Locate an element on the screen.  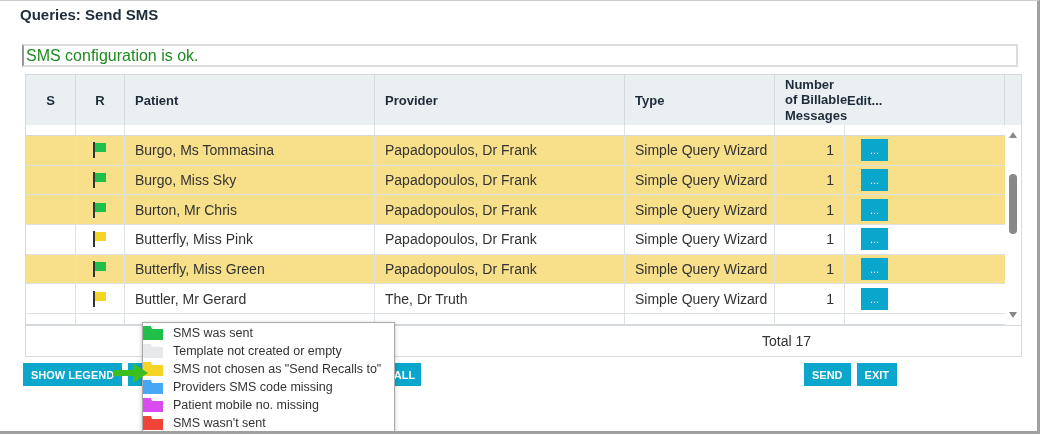
scroll-thumb is located at coordinates (1013, 204).